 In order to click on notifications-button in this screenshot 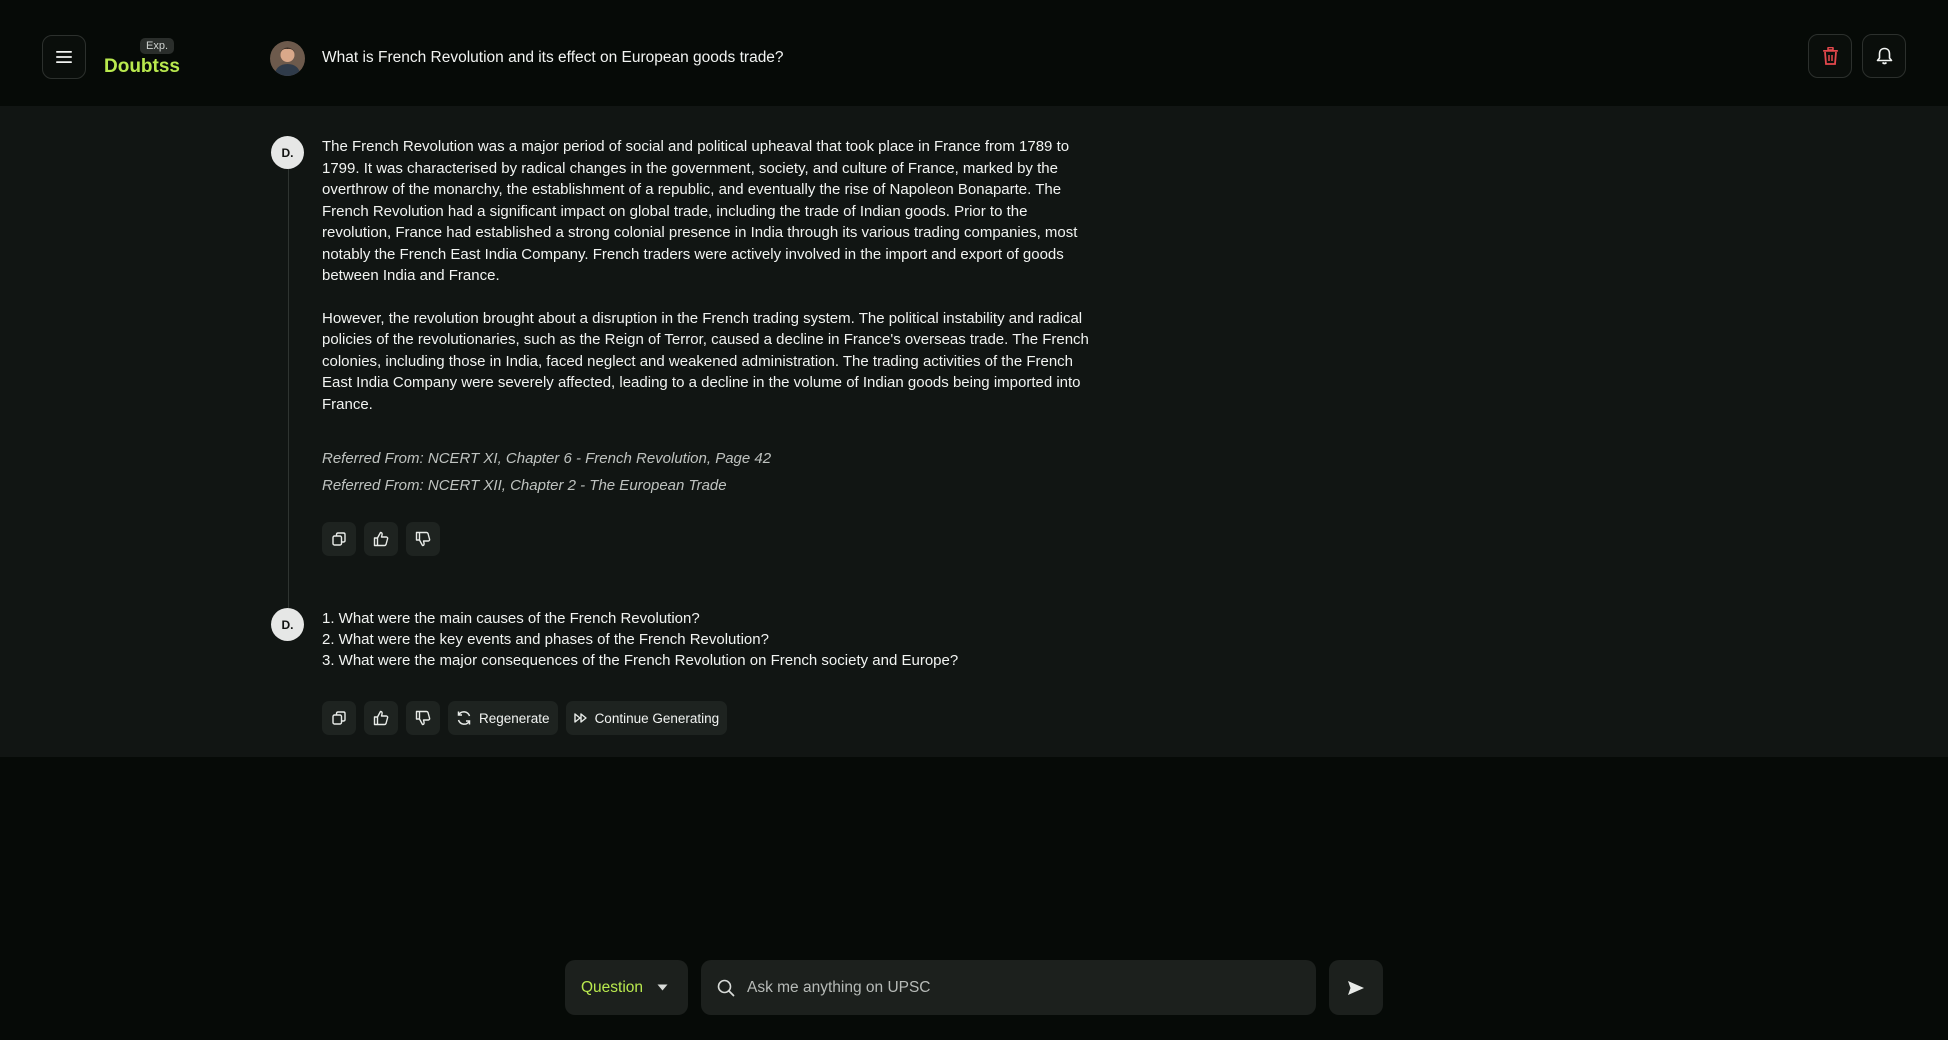, I will do `click(1884, 56)`.